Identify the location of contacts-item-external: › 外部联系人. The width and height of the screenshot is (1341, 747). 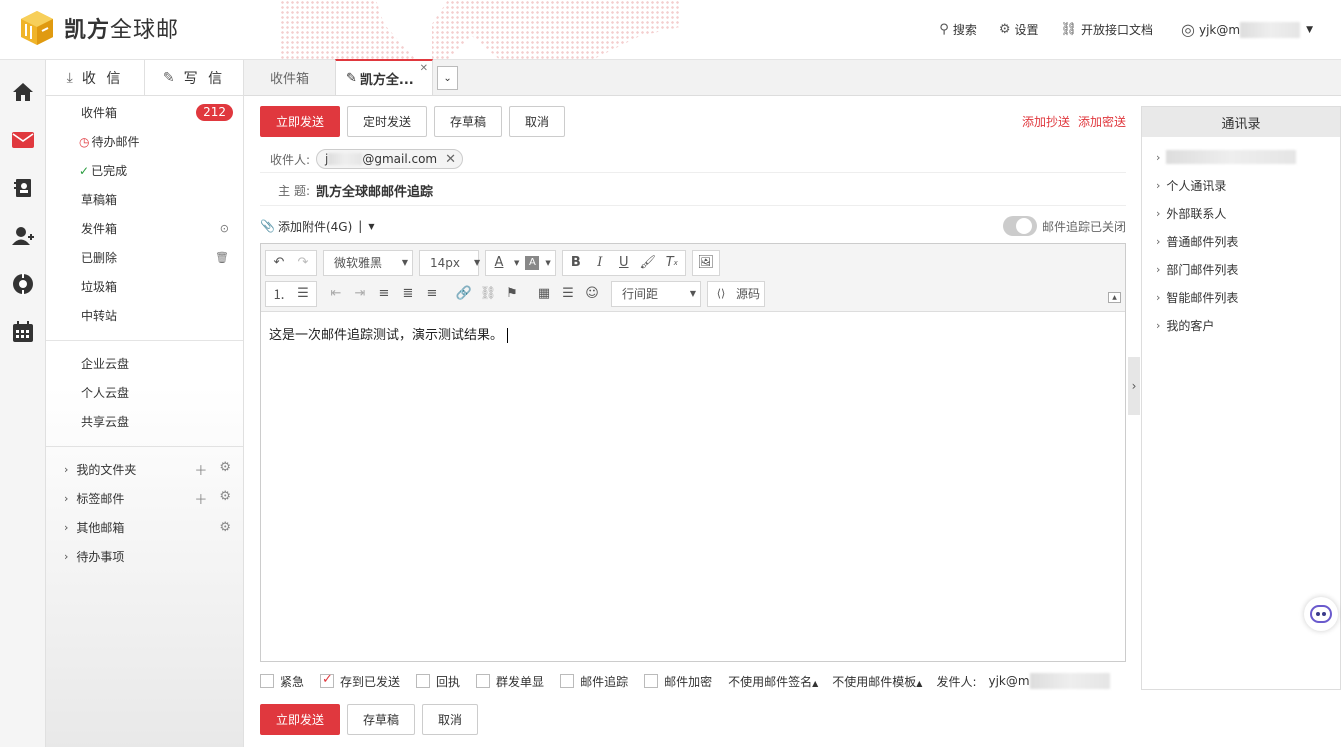
(1241, 213).